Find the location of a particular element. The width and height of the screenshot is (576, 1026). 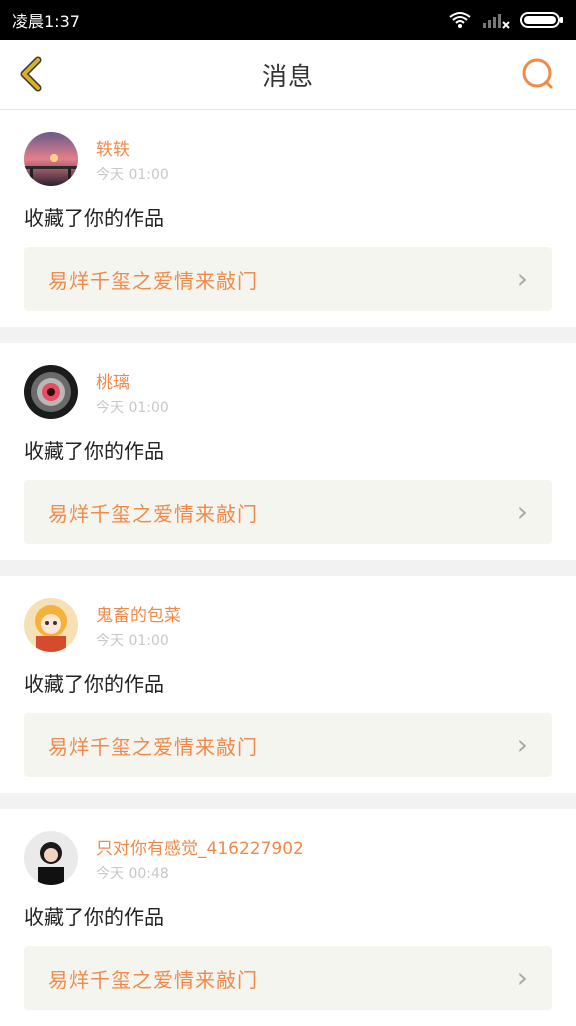

message-time: 今天 00:48 is located at coordinates (132, 873).